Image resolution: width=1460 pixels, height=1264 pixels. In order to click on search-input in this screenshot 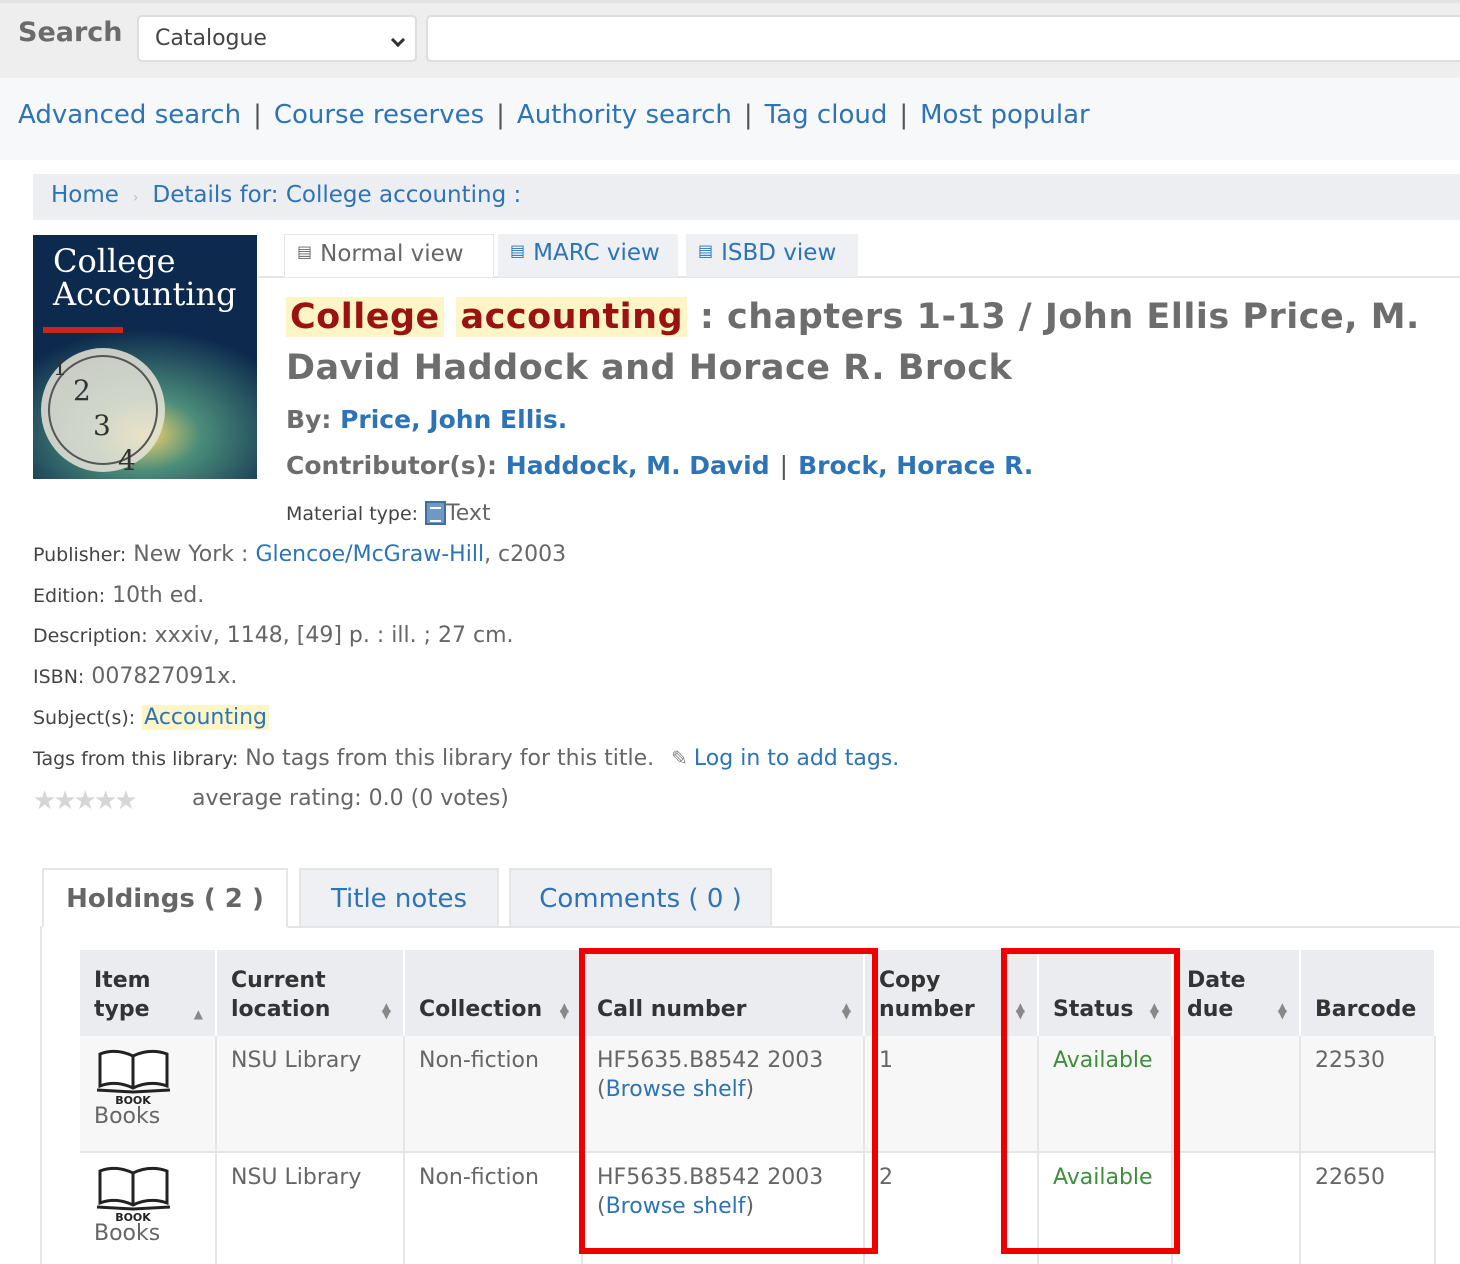, I will do `click(943, 38)`.